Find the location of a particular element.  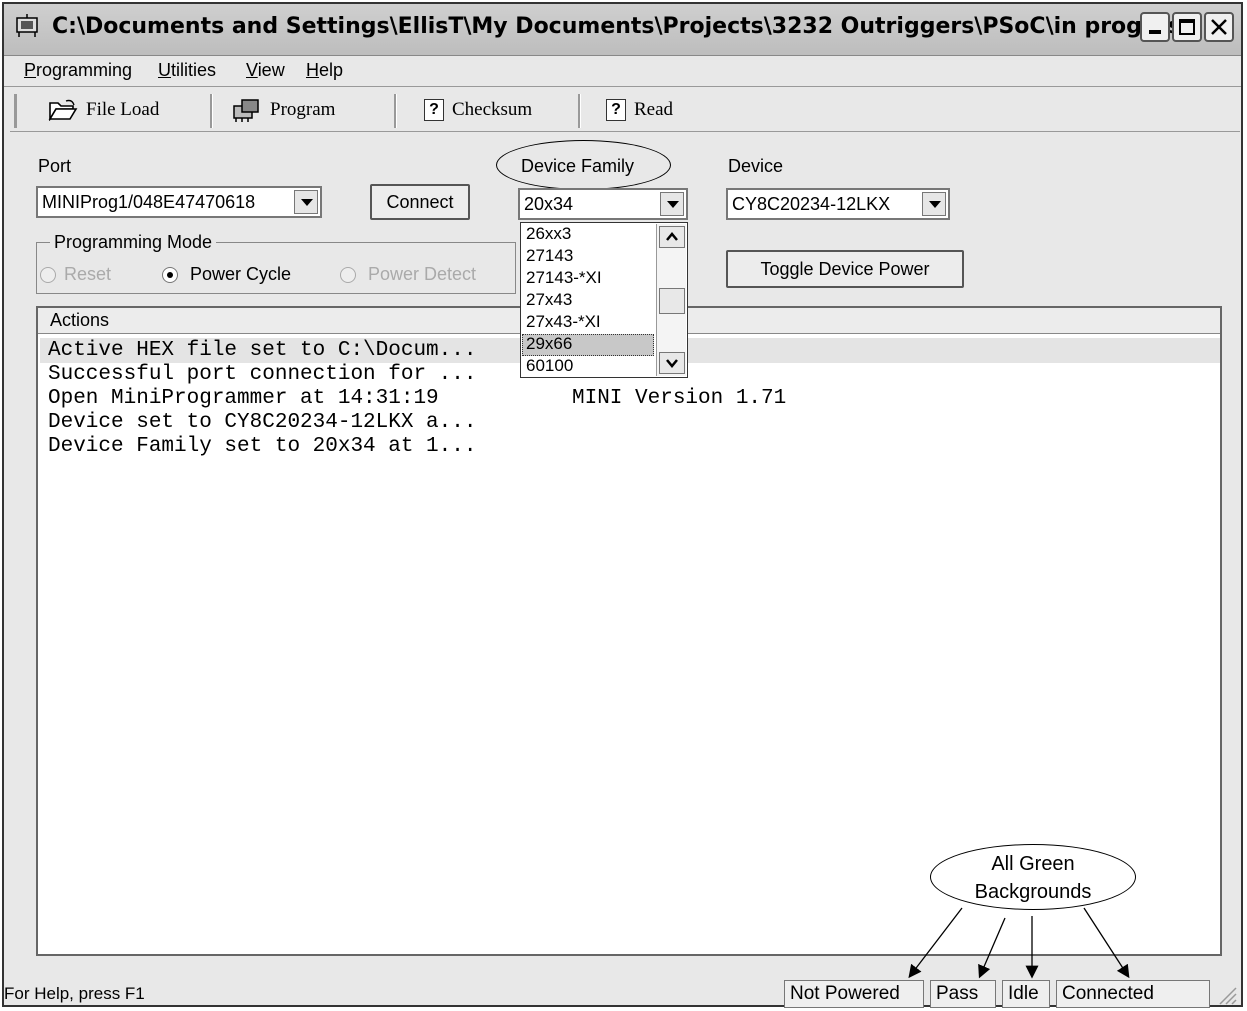

annotation-arrows is located at coordinates (1019, 943).